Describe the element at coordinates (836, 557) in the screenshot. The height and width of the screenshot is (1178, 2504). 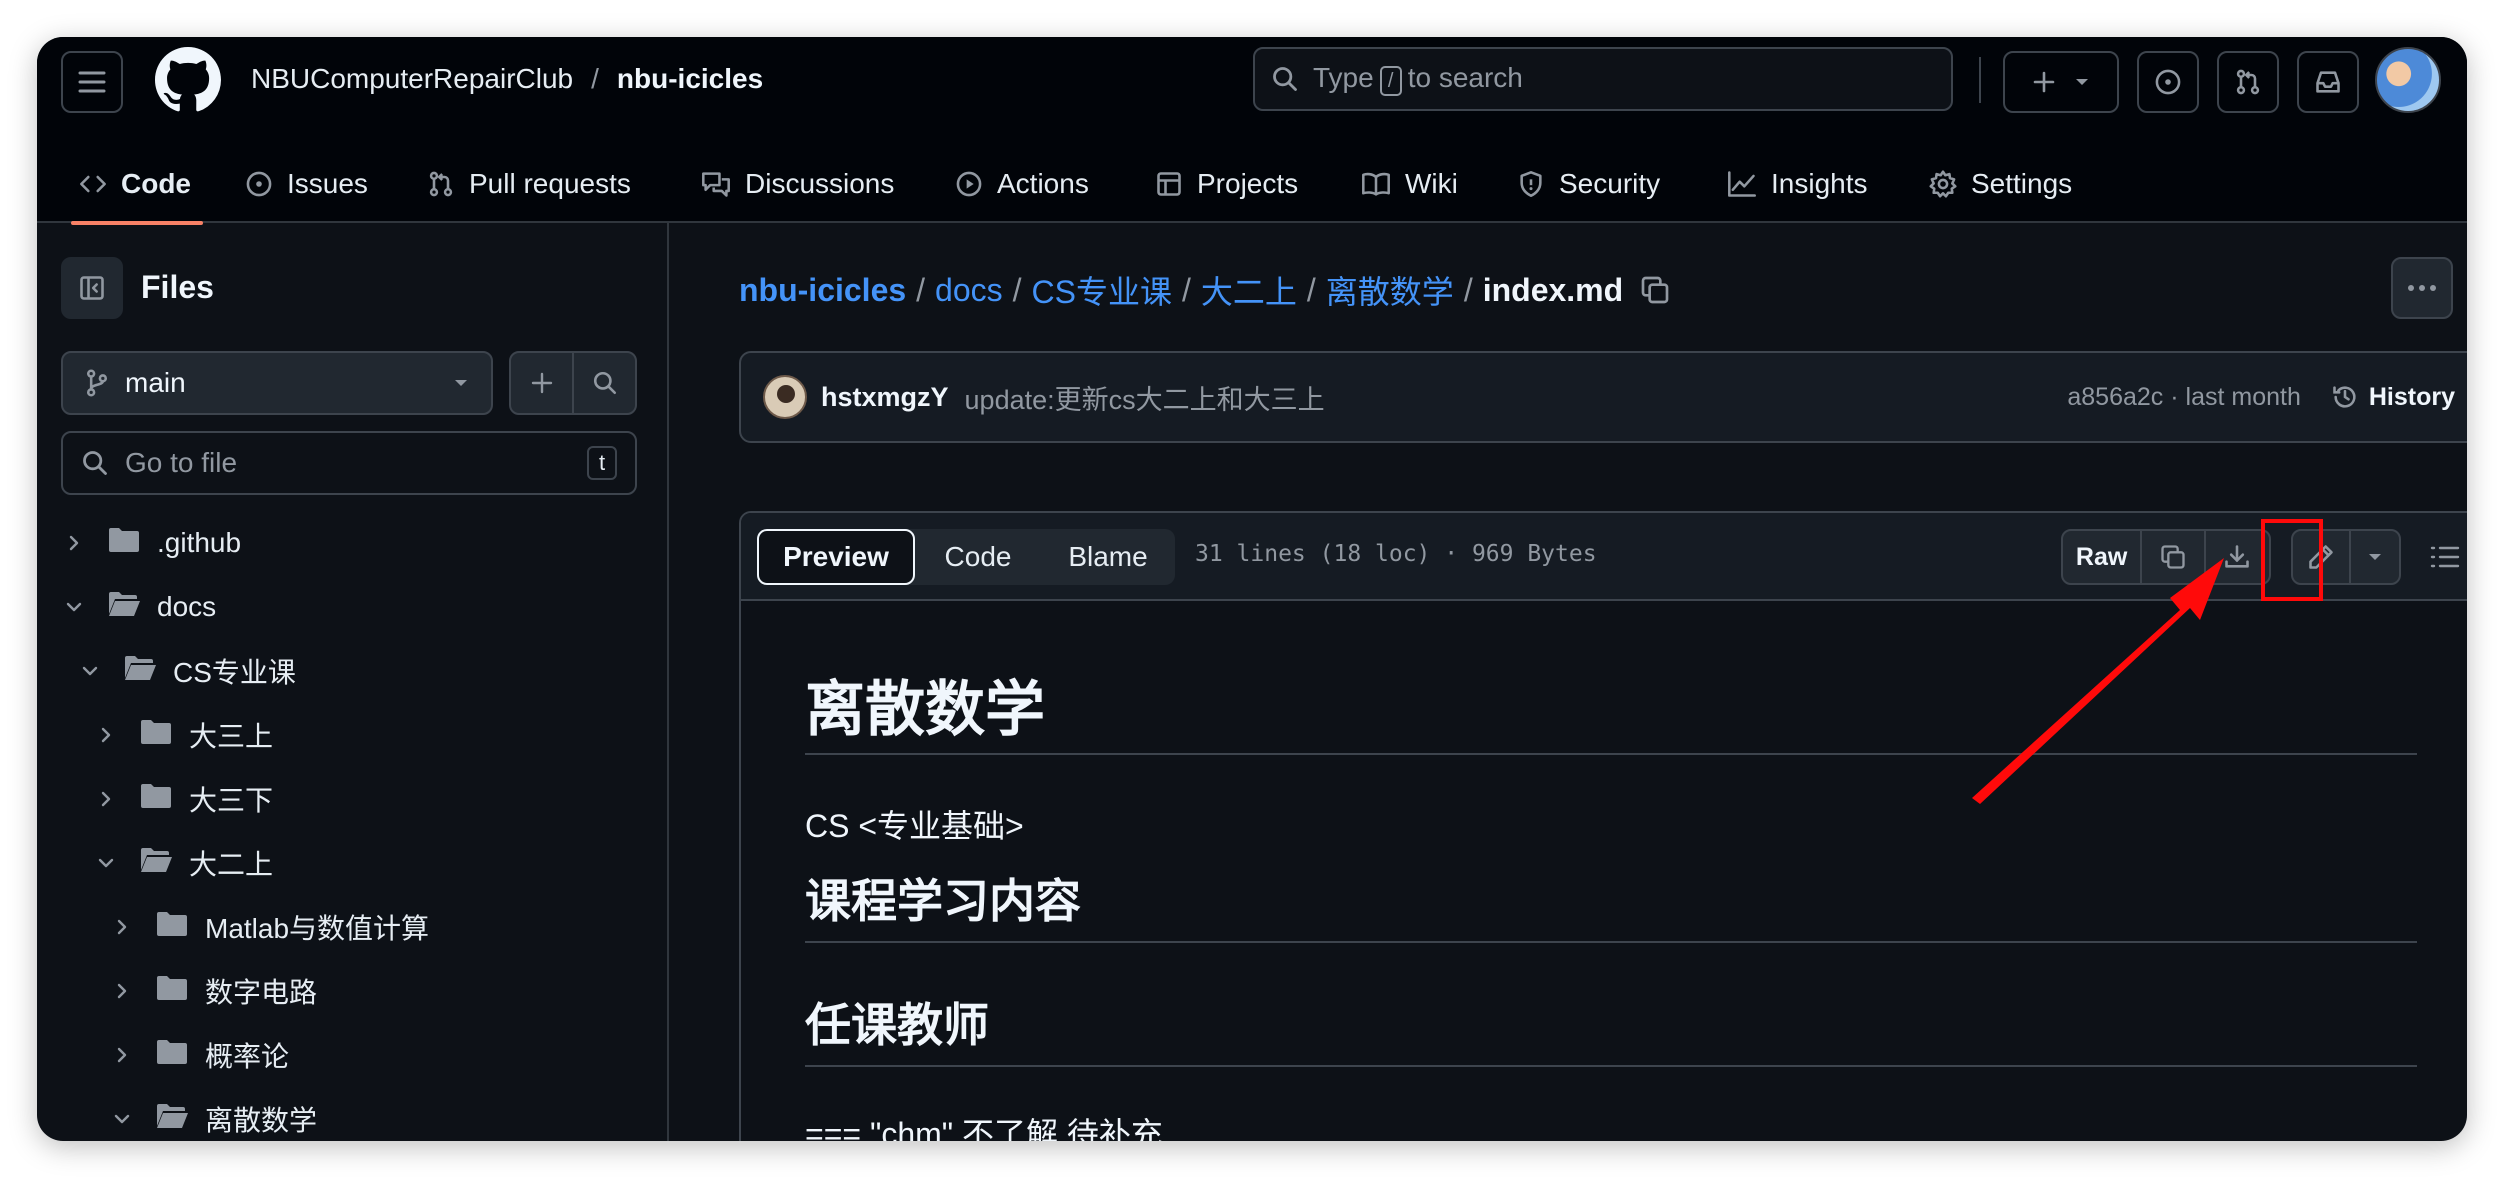
I see `tab-preview: Preview` at that location.